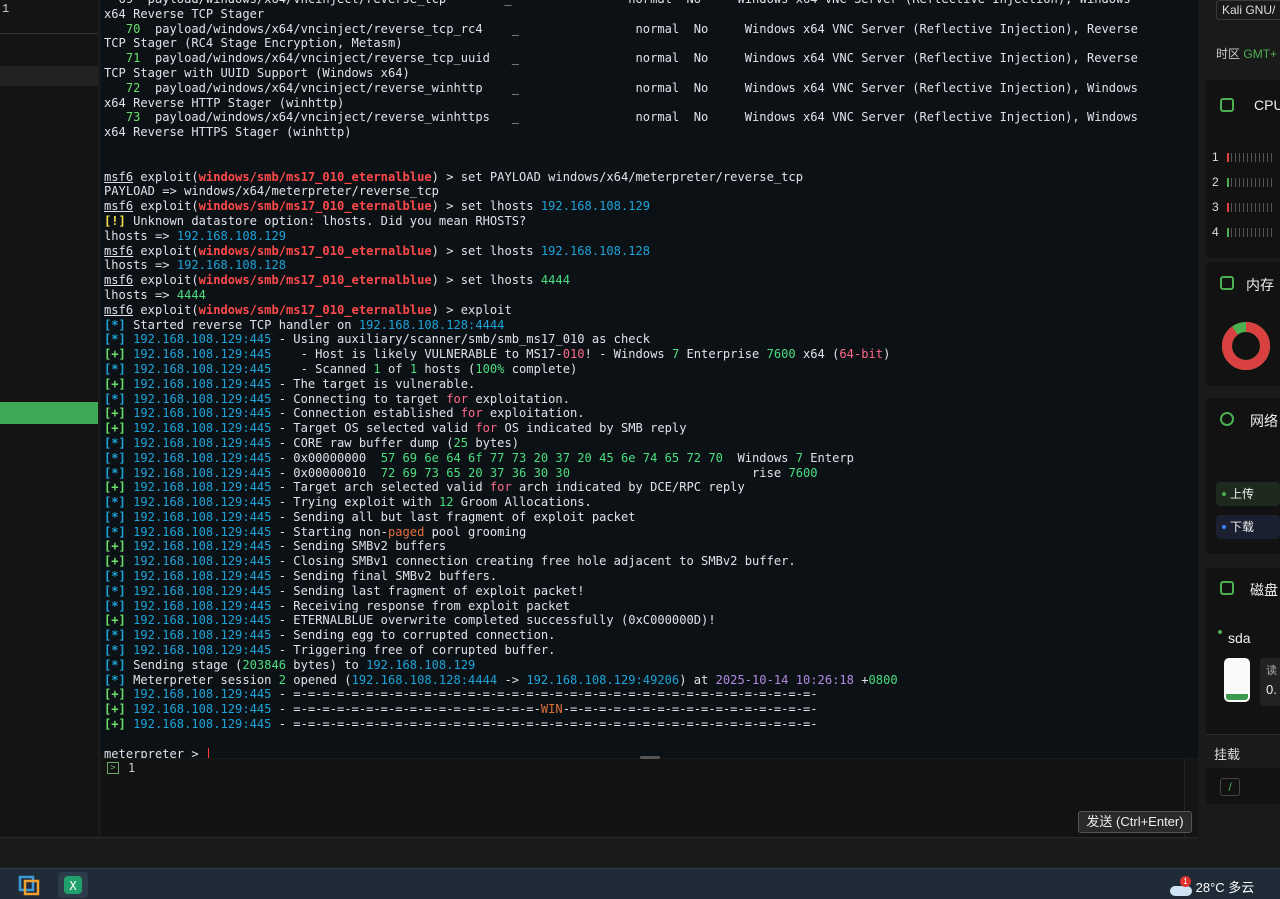 Image resolution: width=1280 pixels, height=899 pixels. Describe the element at coordinates (362, 442) in the screenshot. I see `terminal-text: - CORE raw buffer dump (` at that location.